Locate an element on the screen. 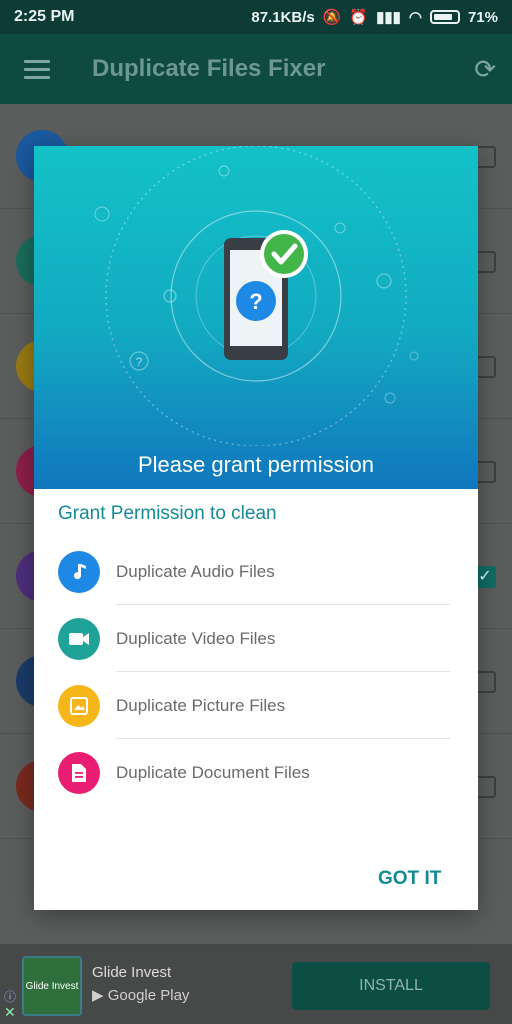  ad-info-icon: ⓘ is located at coordinates (10, 996).